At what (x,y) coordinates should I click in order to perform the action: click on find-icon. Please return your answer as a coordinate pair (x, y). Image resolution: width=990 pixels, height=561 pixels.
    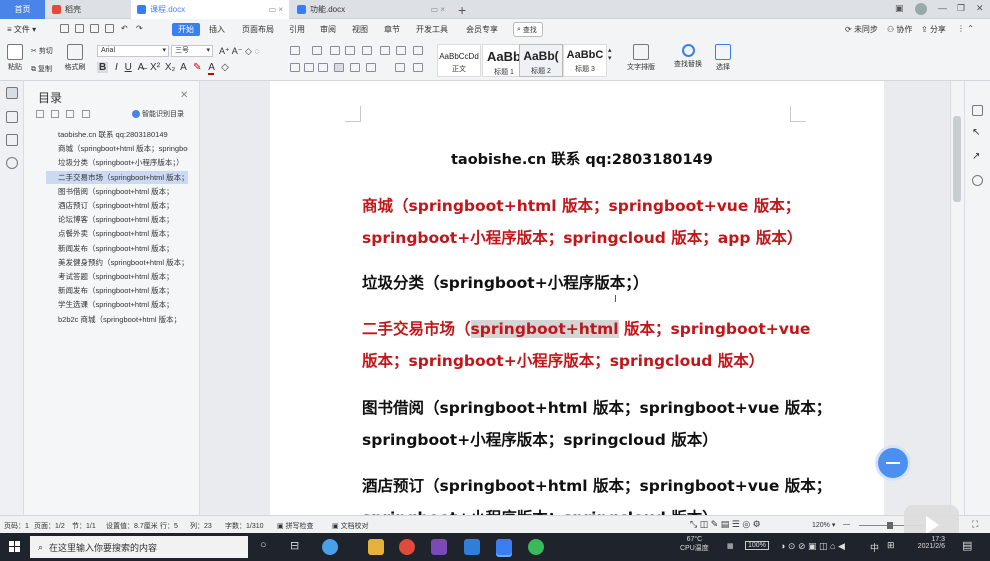
    Looking at the image, I should click on (12, 163).